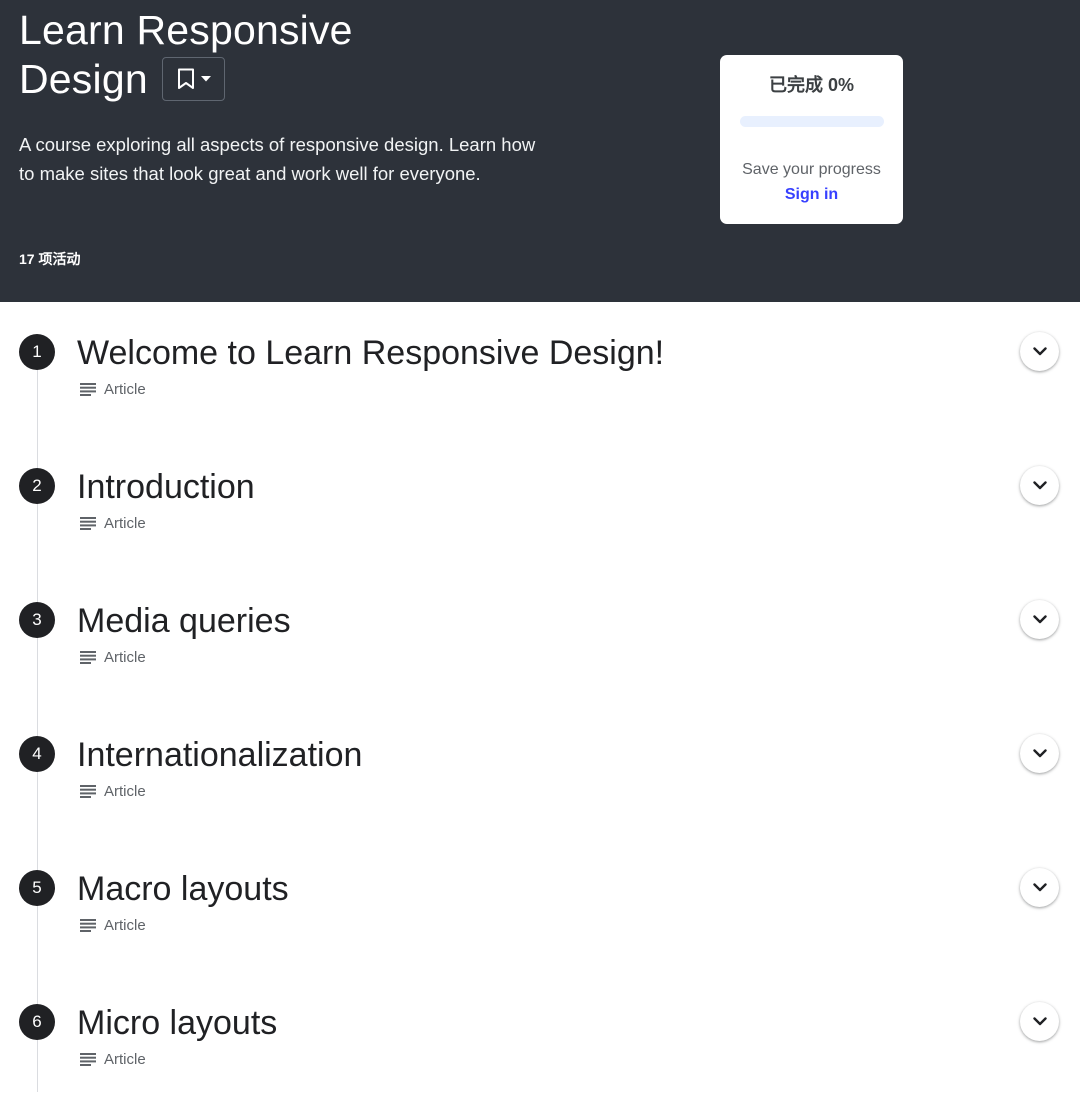 This screenshot has height=1106, width=1080. I want to click on lesson-item: 5 Macro layouts Article, so click(540, 905).